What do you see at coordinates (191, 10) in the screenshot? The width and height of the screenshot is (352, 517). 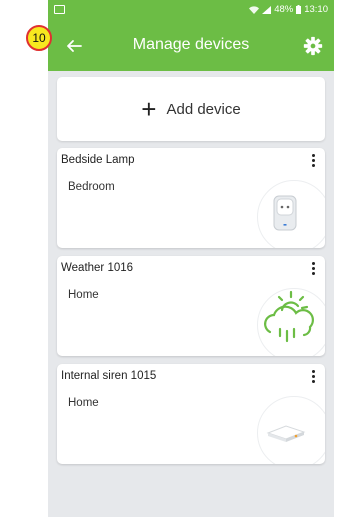 I see `status-bar: 48% 13:10` at bounding box center [191, 10].